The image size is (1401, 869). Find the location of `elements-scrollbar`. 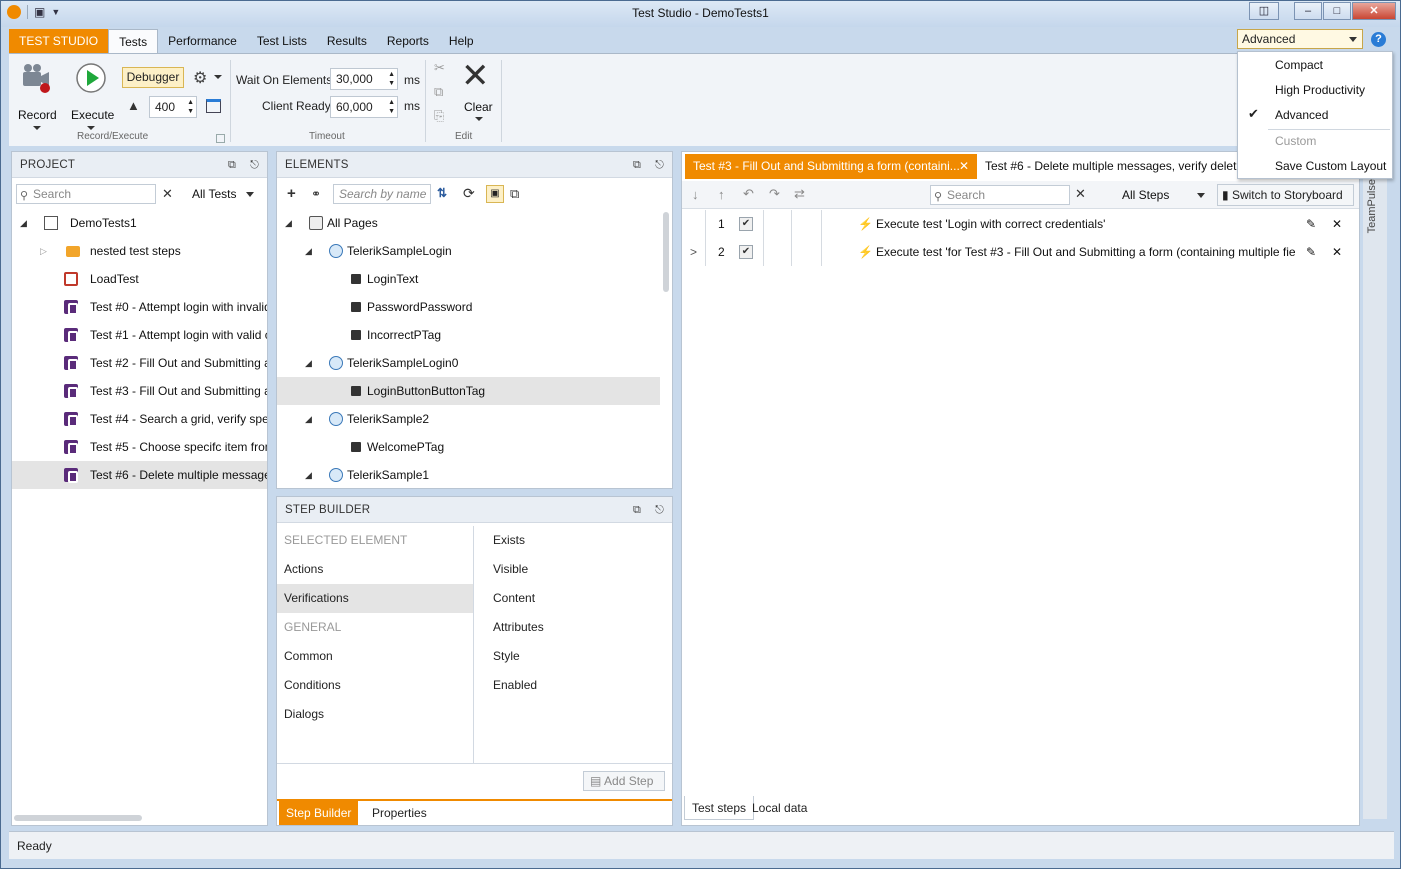

elements-scrollbar is located at coordinates (666, 252).